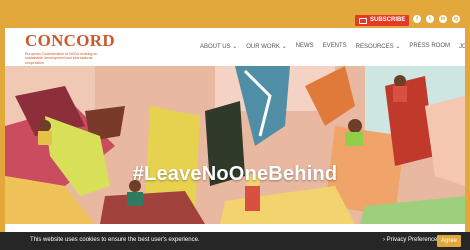 The height and width of the screenshot is (250, 470). What do you see at coordinates (388, 20) in the screenshot?
I see `subscribe-label: SUBSCRIBE` at bounding box center [388, 20].